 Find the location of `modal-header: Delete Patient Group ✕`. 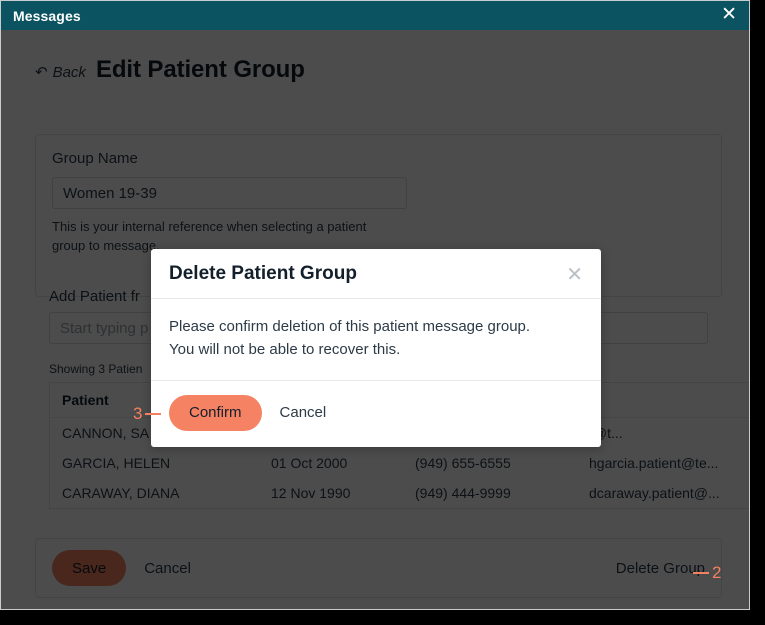

modal-header: Delete Patient Group ✕ is located at coordinates (376, 274).